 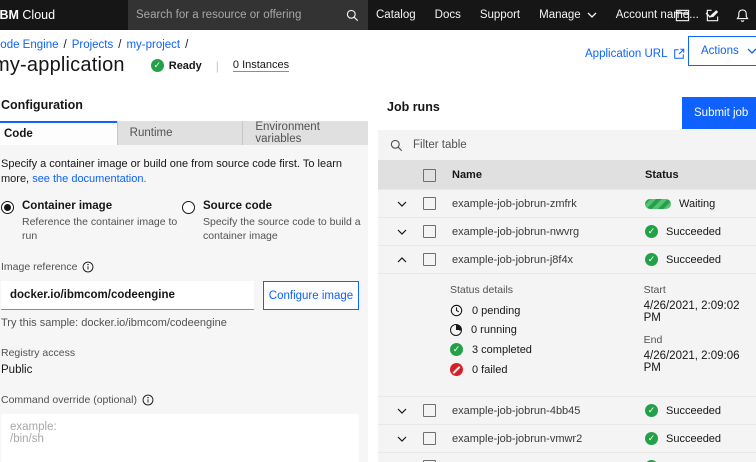 What do you see at coordinates (311, 296) in the screenshot?
I see `configure-image-button: Configure image` at bounding box center [311, 296].